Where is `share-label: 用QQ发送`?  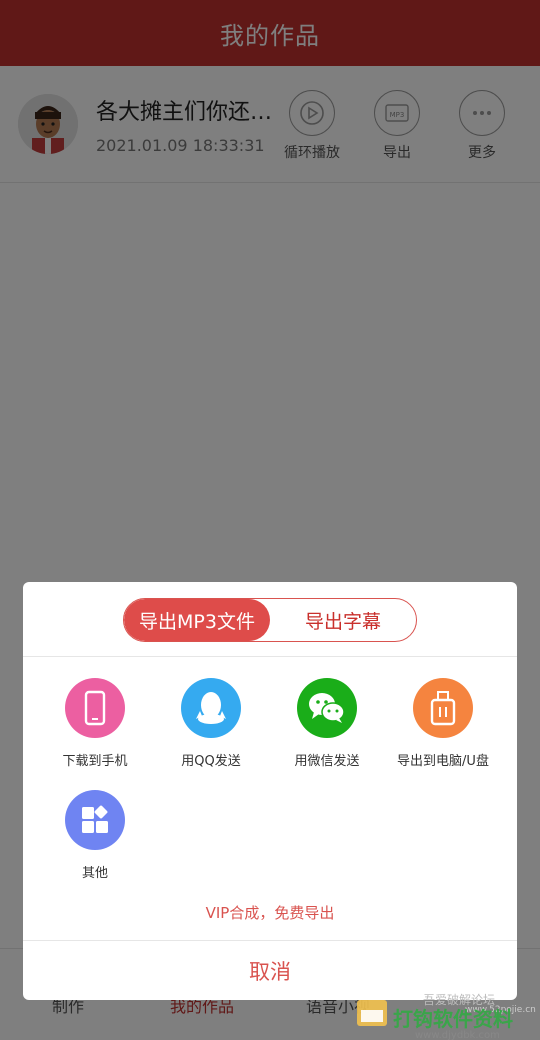 share-label: 用QQ发送 is located at coordinates (211, 761).